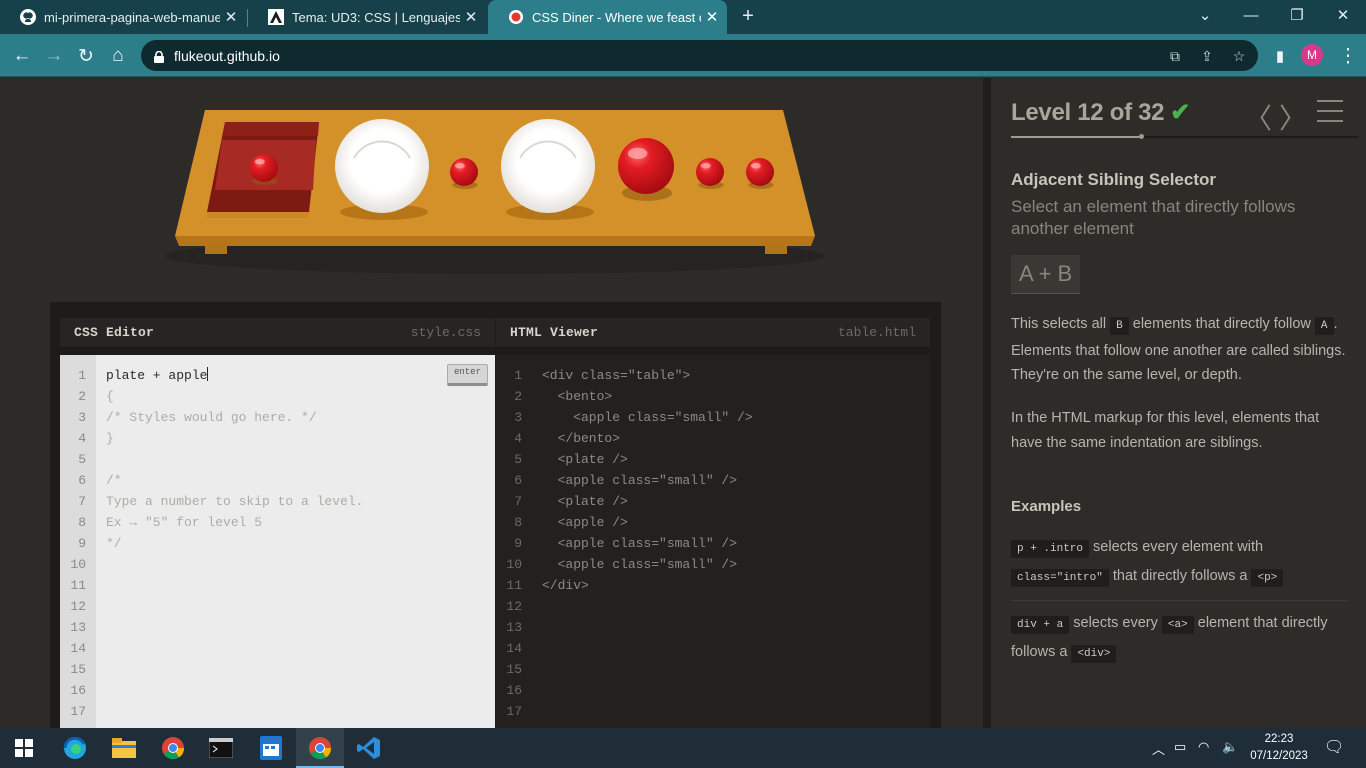 Image resolution: width=1366 pixels, height=768 pixels. Describe the element at coordinates (1180, 747) in the screenshot. I see `battery-icon: ▭` at that location.